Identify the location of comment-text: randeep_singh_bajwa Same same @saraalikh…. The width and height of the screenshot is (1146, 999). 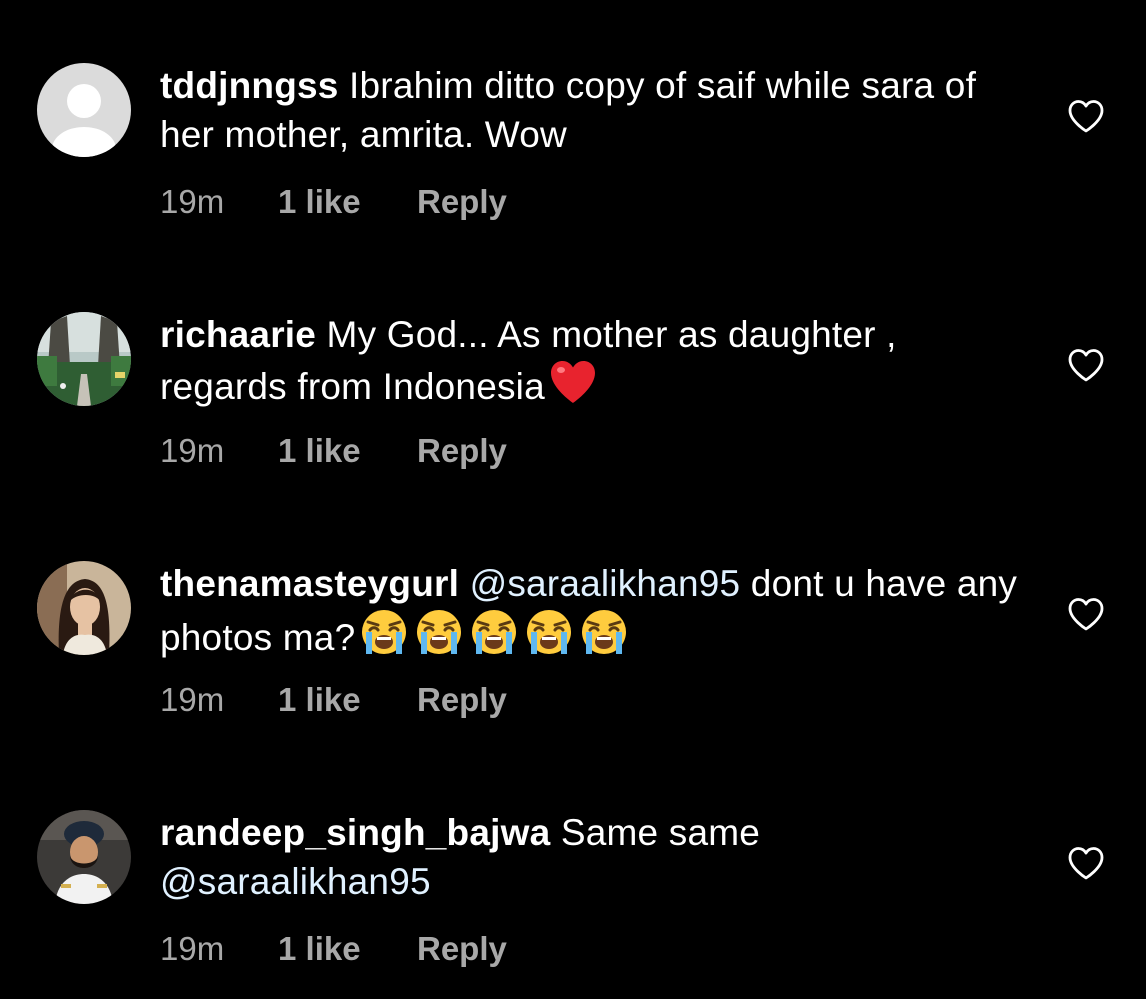
(590, 857).